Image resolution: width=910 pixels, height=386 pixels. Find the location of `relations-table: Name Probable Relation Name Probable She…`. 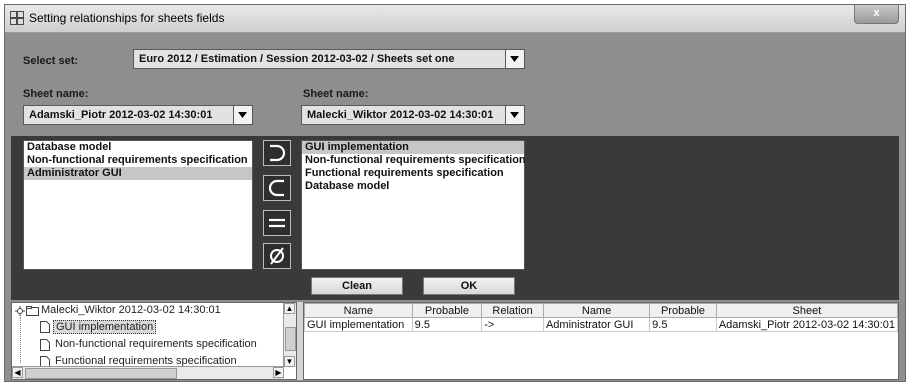

relations-table: Name Probable Relation Name Probable She… is located at coordinates (601, 341).